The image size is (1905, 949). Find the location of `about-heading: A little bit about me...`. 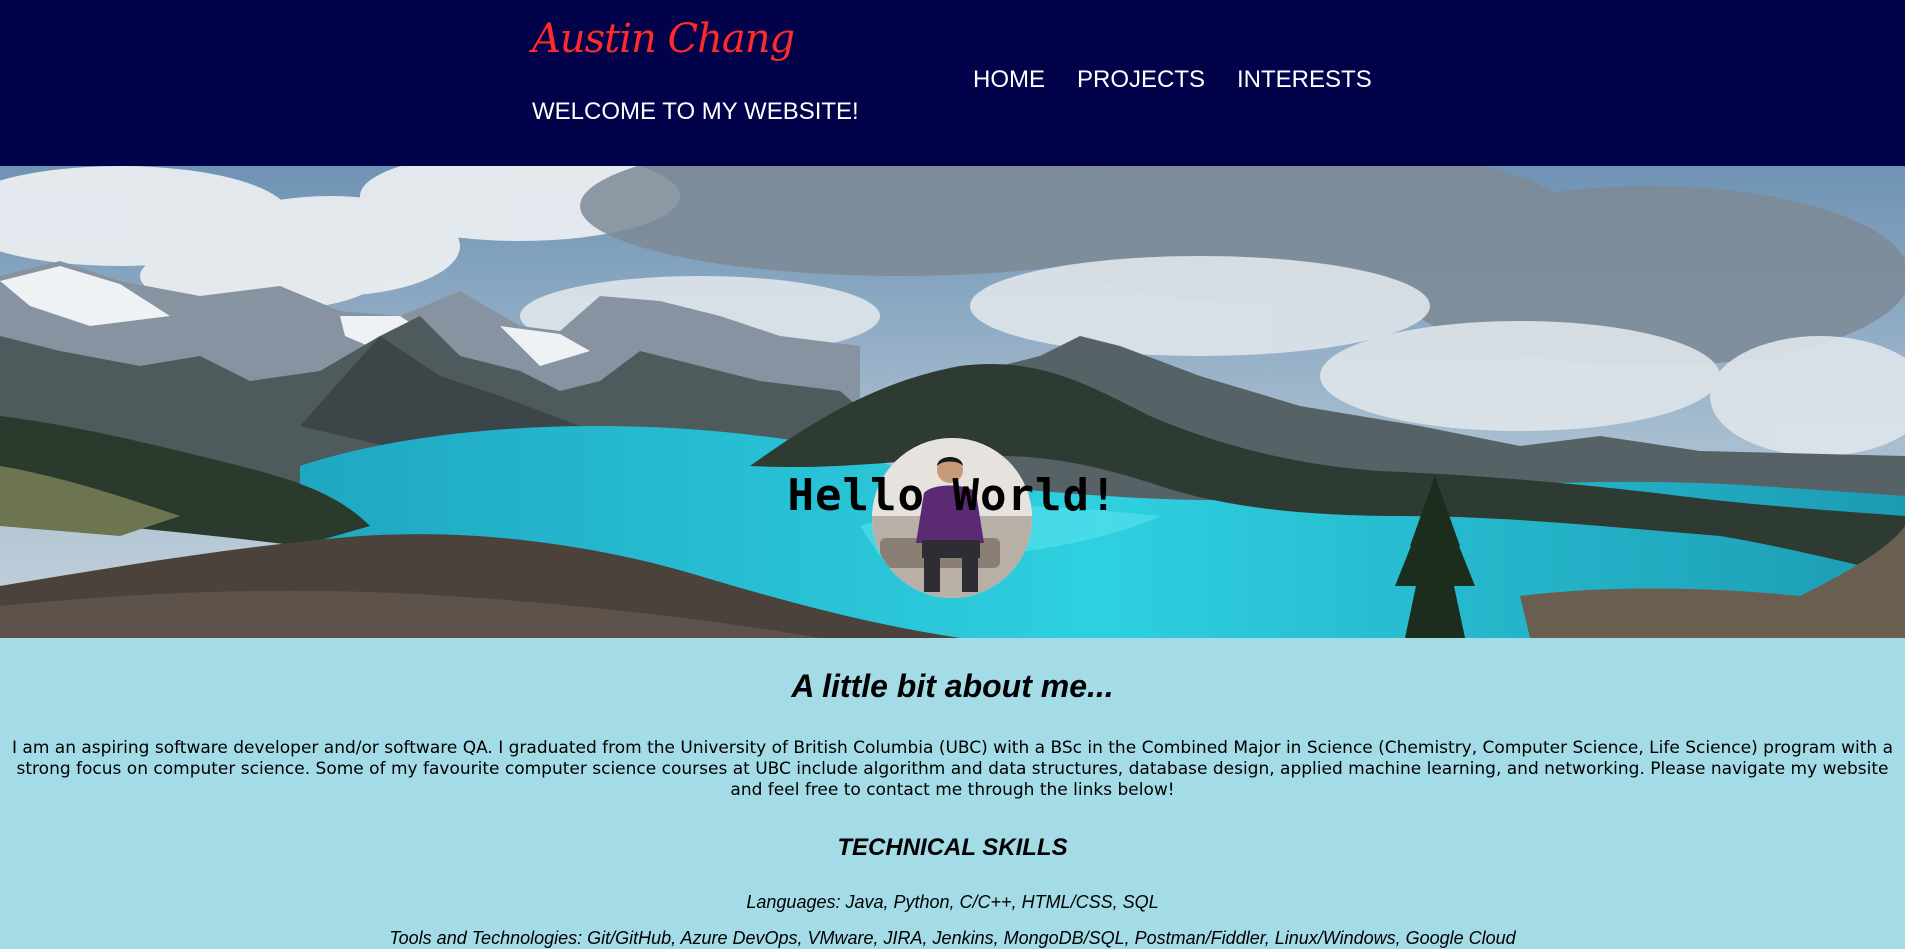

about-heading: A little bit about me... is located at coordinates (952, 686).